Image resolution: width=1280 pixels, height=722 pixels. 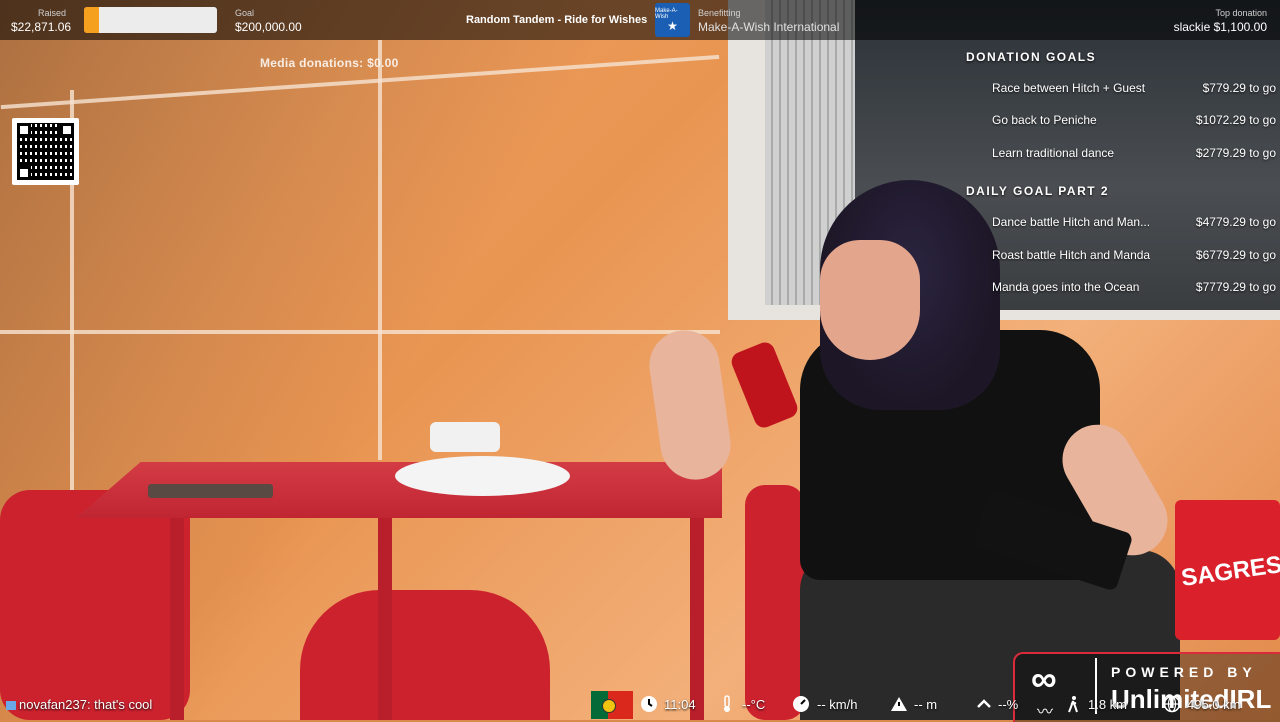 I want to click on make-a-wish-logo: Make-A-Wish ★, so click(x=672, y=20).